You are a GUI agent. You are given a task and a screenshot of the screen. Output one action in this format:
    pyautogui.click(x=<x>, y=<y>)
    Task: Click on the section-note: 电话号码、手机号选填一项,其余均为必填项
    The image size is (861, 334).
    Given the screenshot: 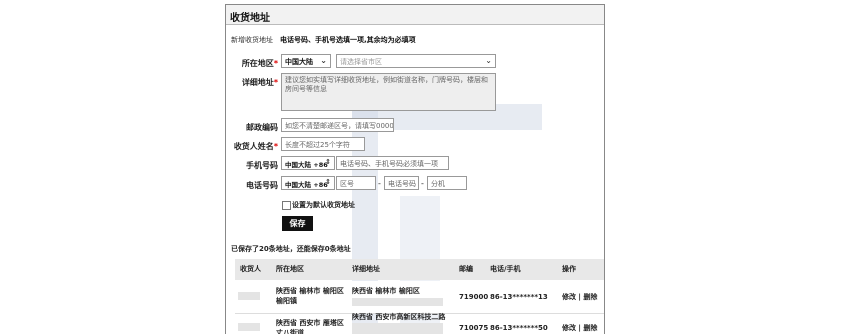 What is the action you would take?
    pyautogui.click(x=348, y=40)
    